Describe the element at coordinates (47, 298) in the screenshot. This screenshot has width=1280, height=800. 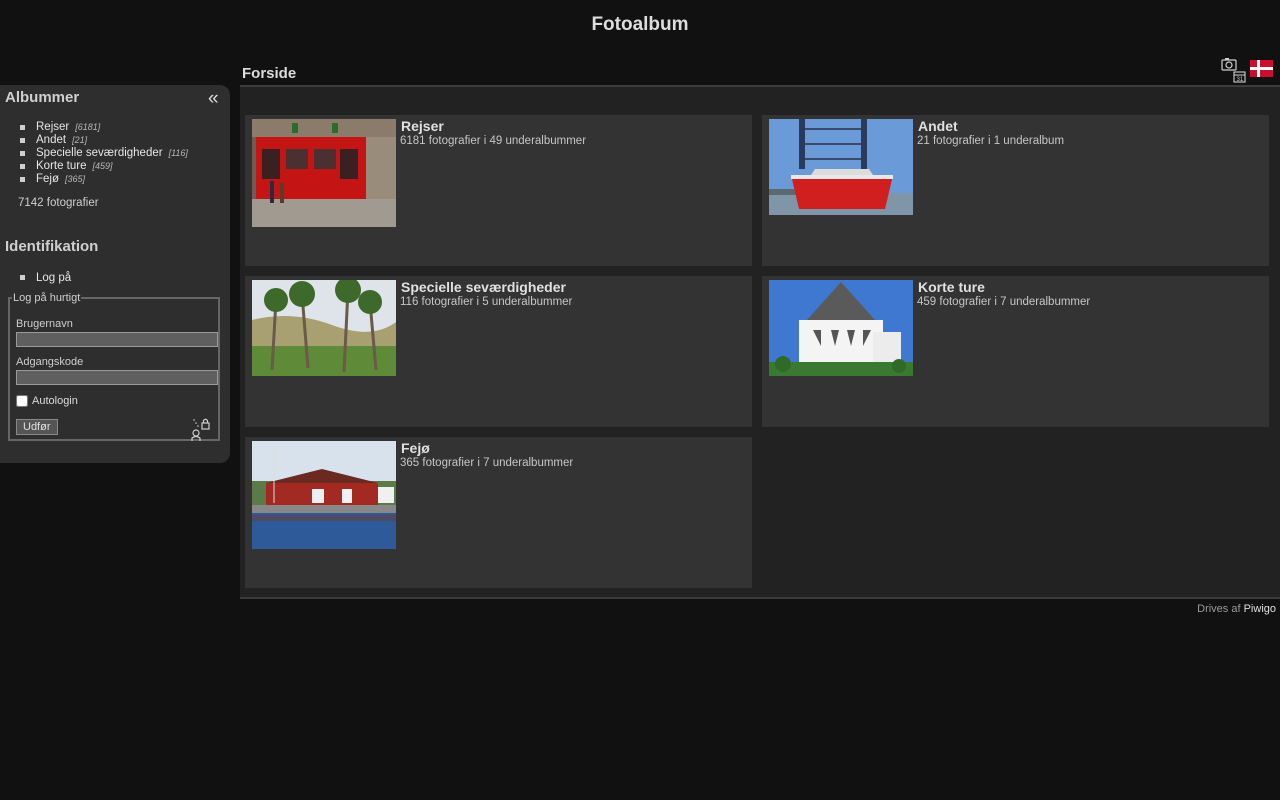
I see `quickconnect-legend: Log på hurtigt` at that location.